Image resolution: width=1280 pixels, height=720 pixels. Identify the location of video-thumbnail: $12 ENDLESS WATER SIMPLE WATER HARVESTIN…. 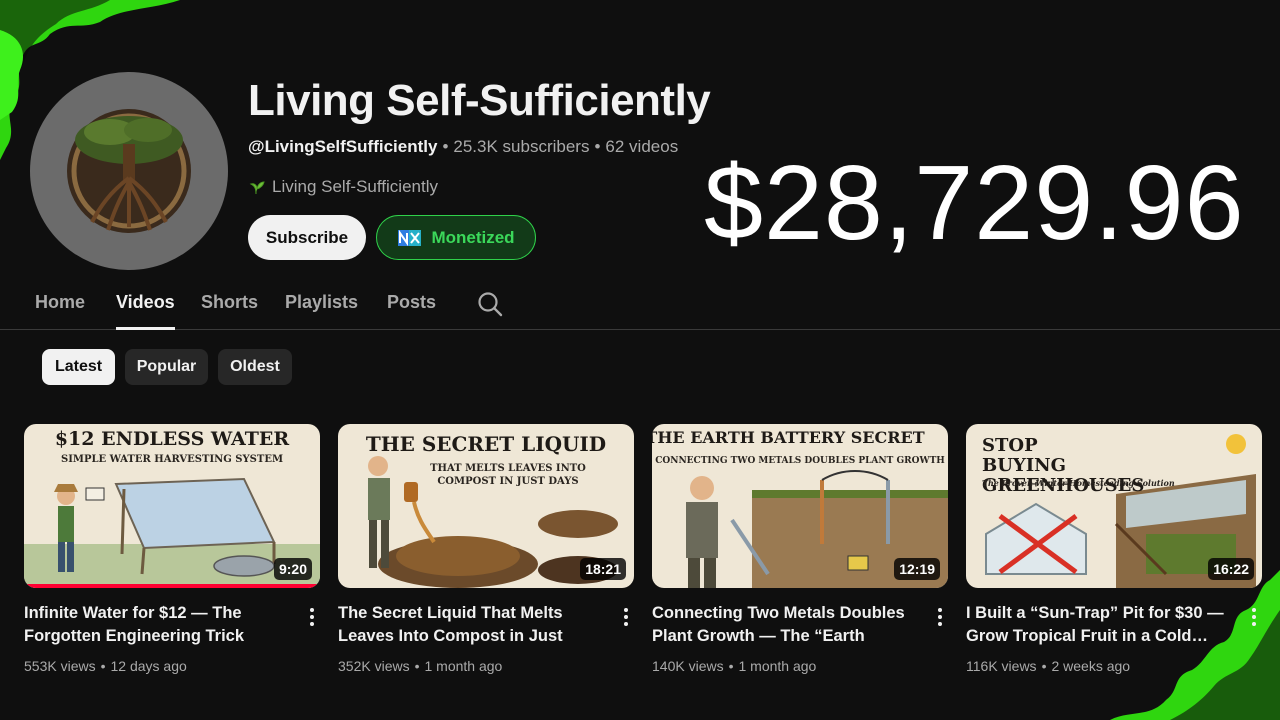
(172, 506).